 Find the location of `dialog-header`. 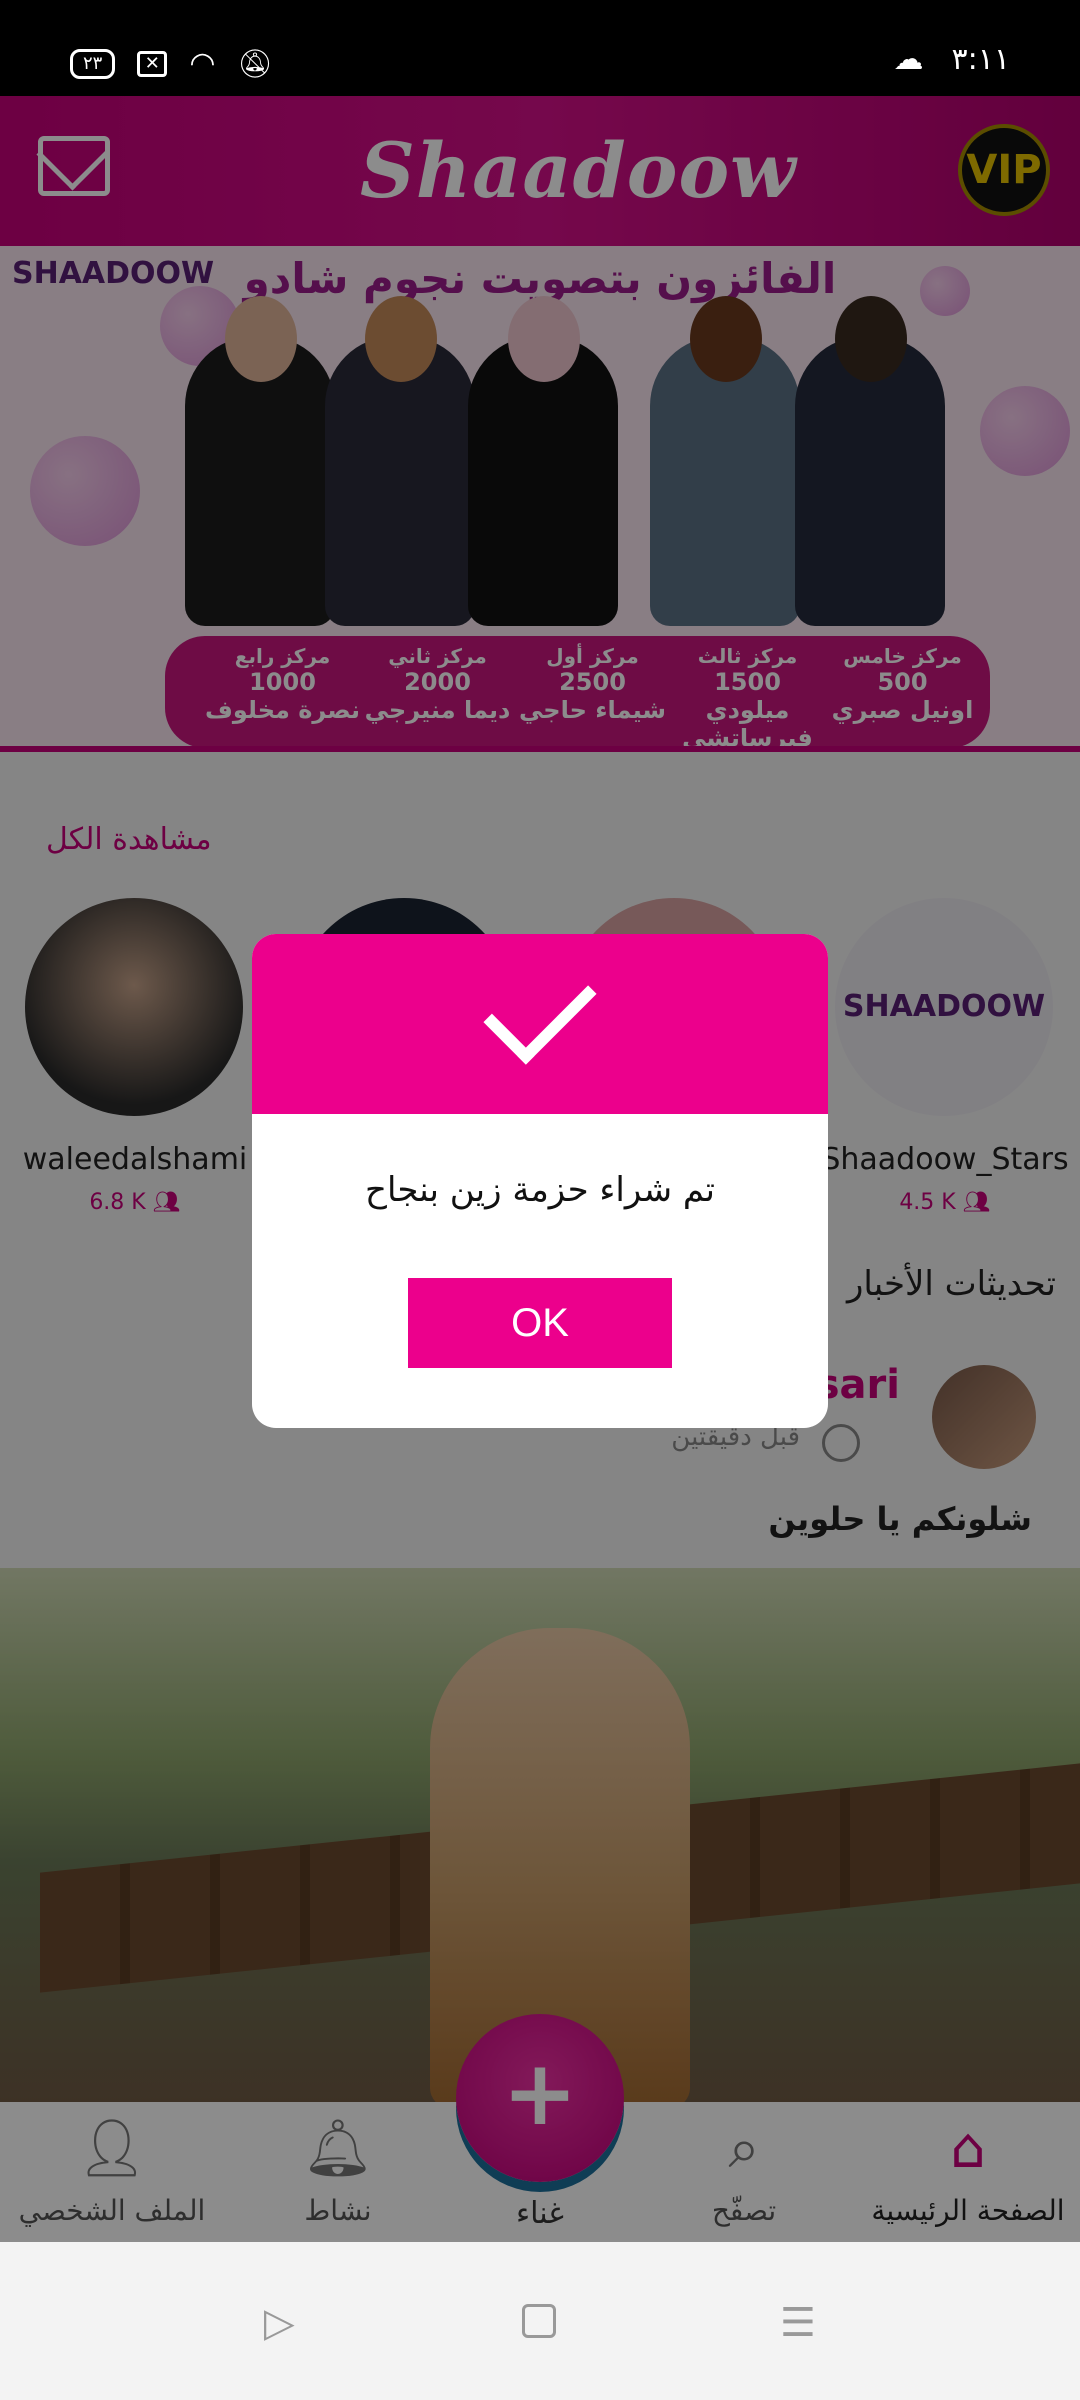

dialog-header is located at coordinates (540, 1024).